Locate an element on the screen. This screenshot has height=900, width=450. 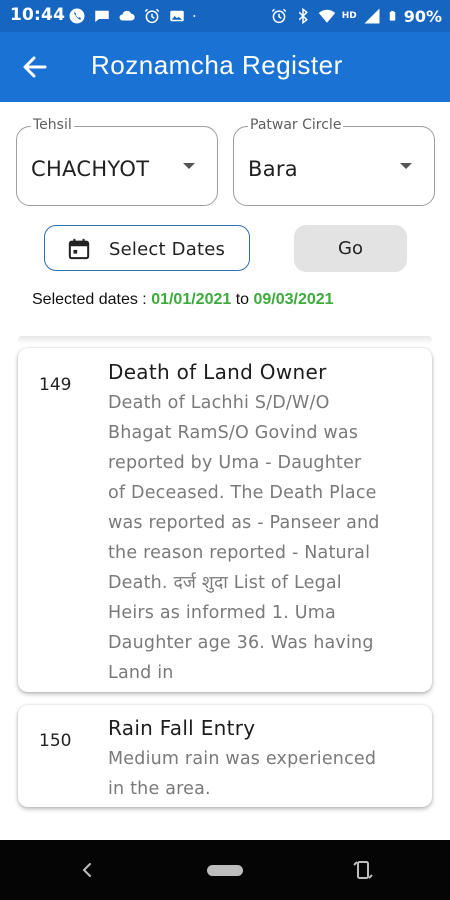
select-dates-button: Select Dates is located at coordinates (147, 248).